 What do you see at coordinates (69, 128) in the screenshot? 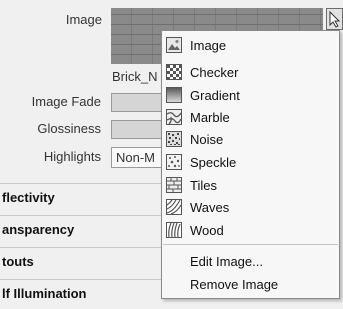
I see `glossiness-label: Glossiness` at bounding box center [69, 128].